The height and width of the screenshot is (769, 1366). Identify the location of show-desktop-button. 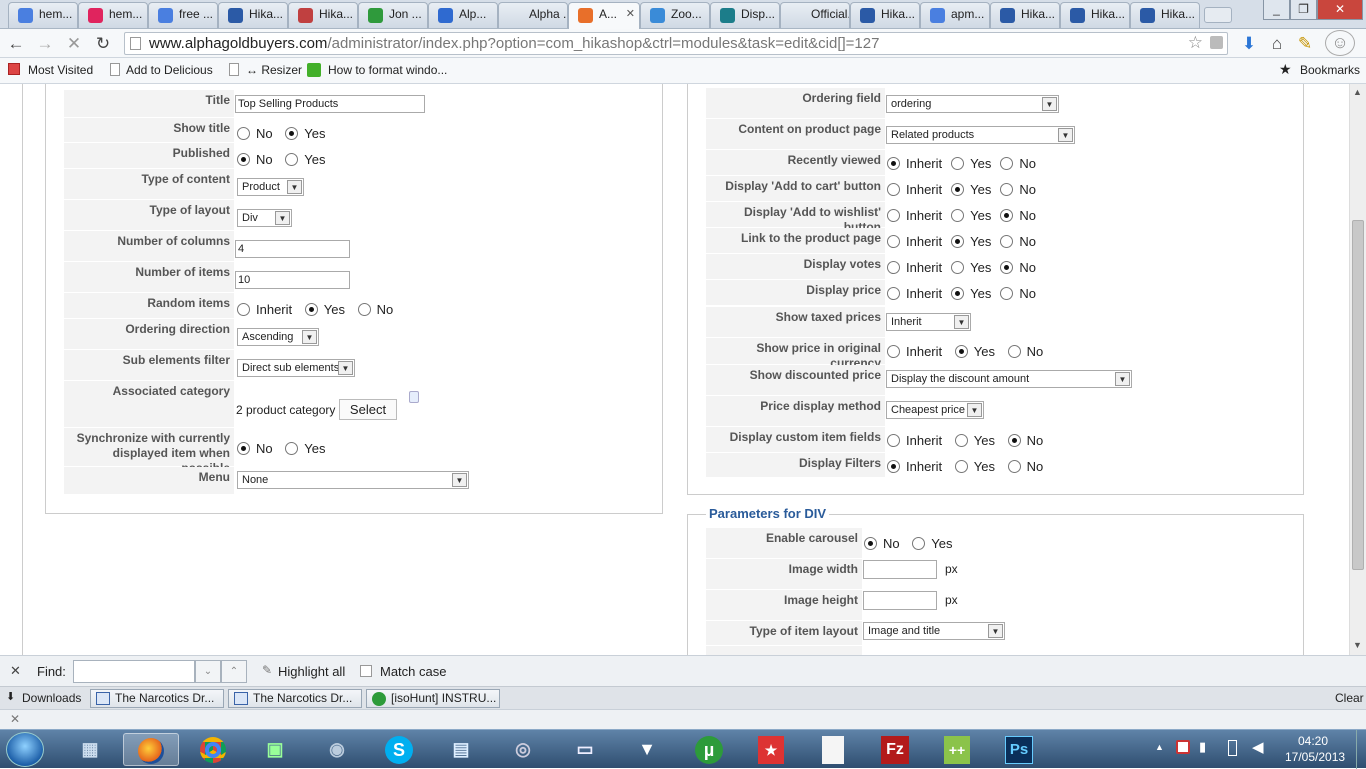
(1361, 749).